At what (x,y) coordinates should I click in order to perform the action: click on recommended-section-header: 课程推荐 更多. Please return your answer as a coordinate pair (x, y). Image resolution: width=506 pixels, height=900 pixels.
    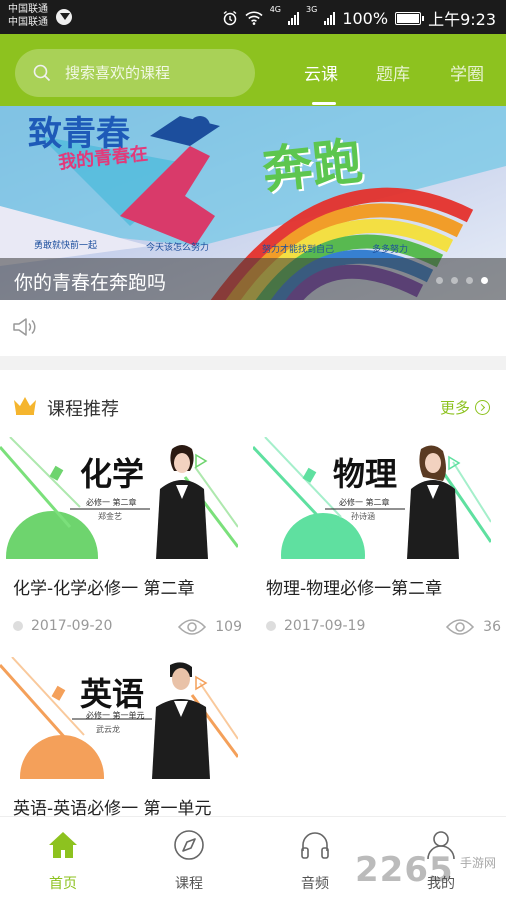
    Looking at the image, I should click on (253, 400).